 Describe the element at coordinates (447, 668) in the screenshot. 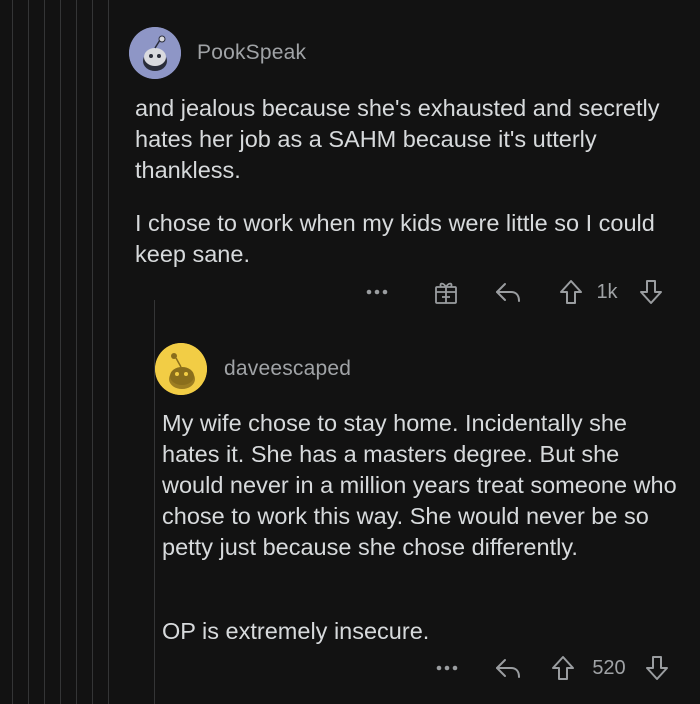

I see `more-icon` at that location.